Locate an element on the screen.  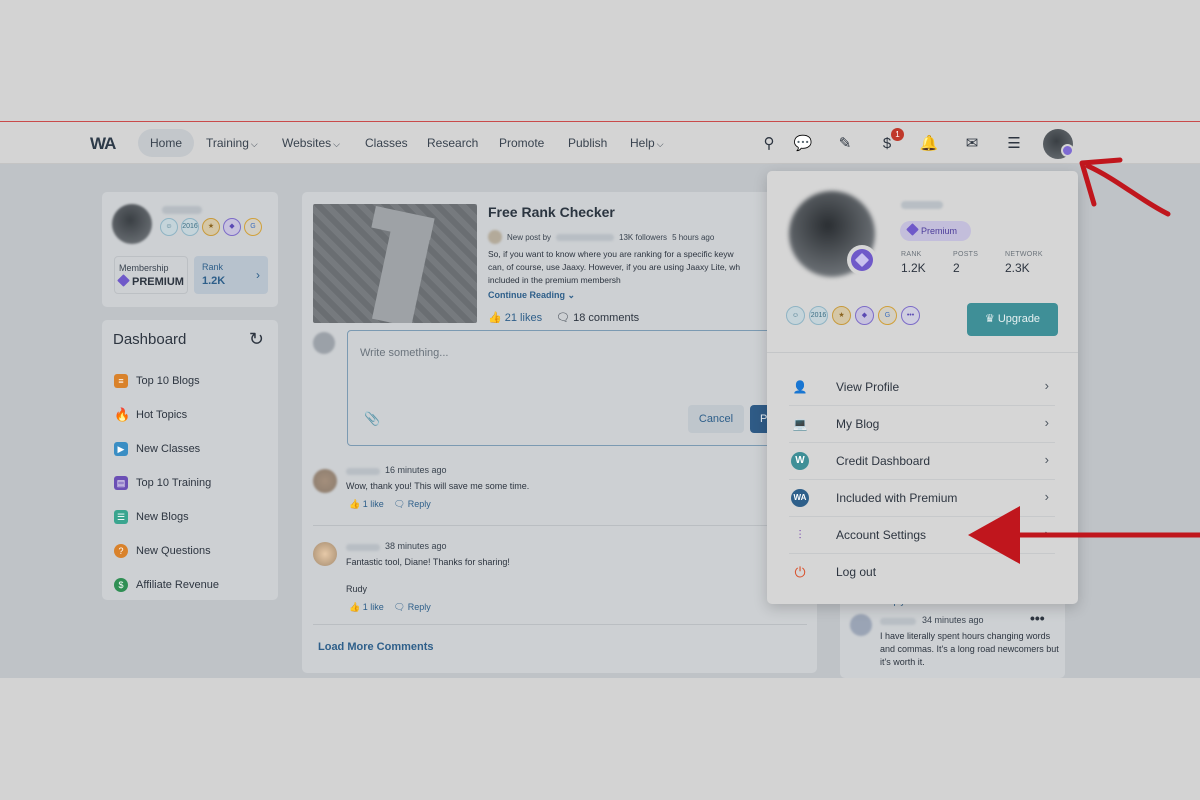
bell-icon: 🔔 is located at coordinates (929, 144).